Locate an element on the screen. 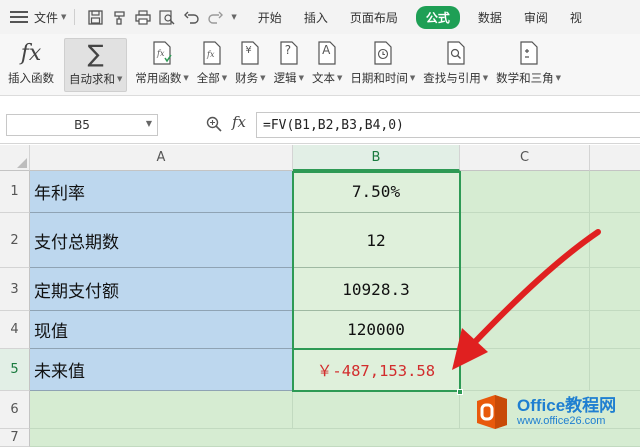 The width and height of the screenshot is (640, 447). text-button: A 文本 ▼ is located at coordinates (327, 65).